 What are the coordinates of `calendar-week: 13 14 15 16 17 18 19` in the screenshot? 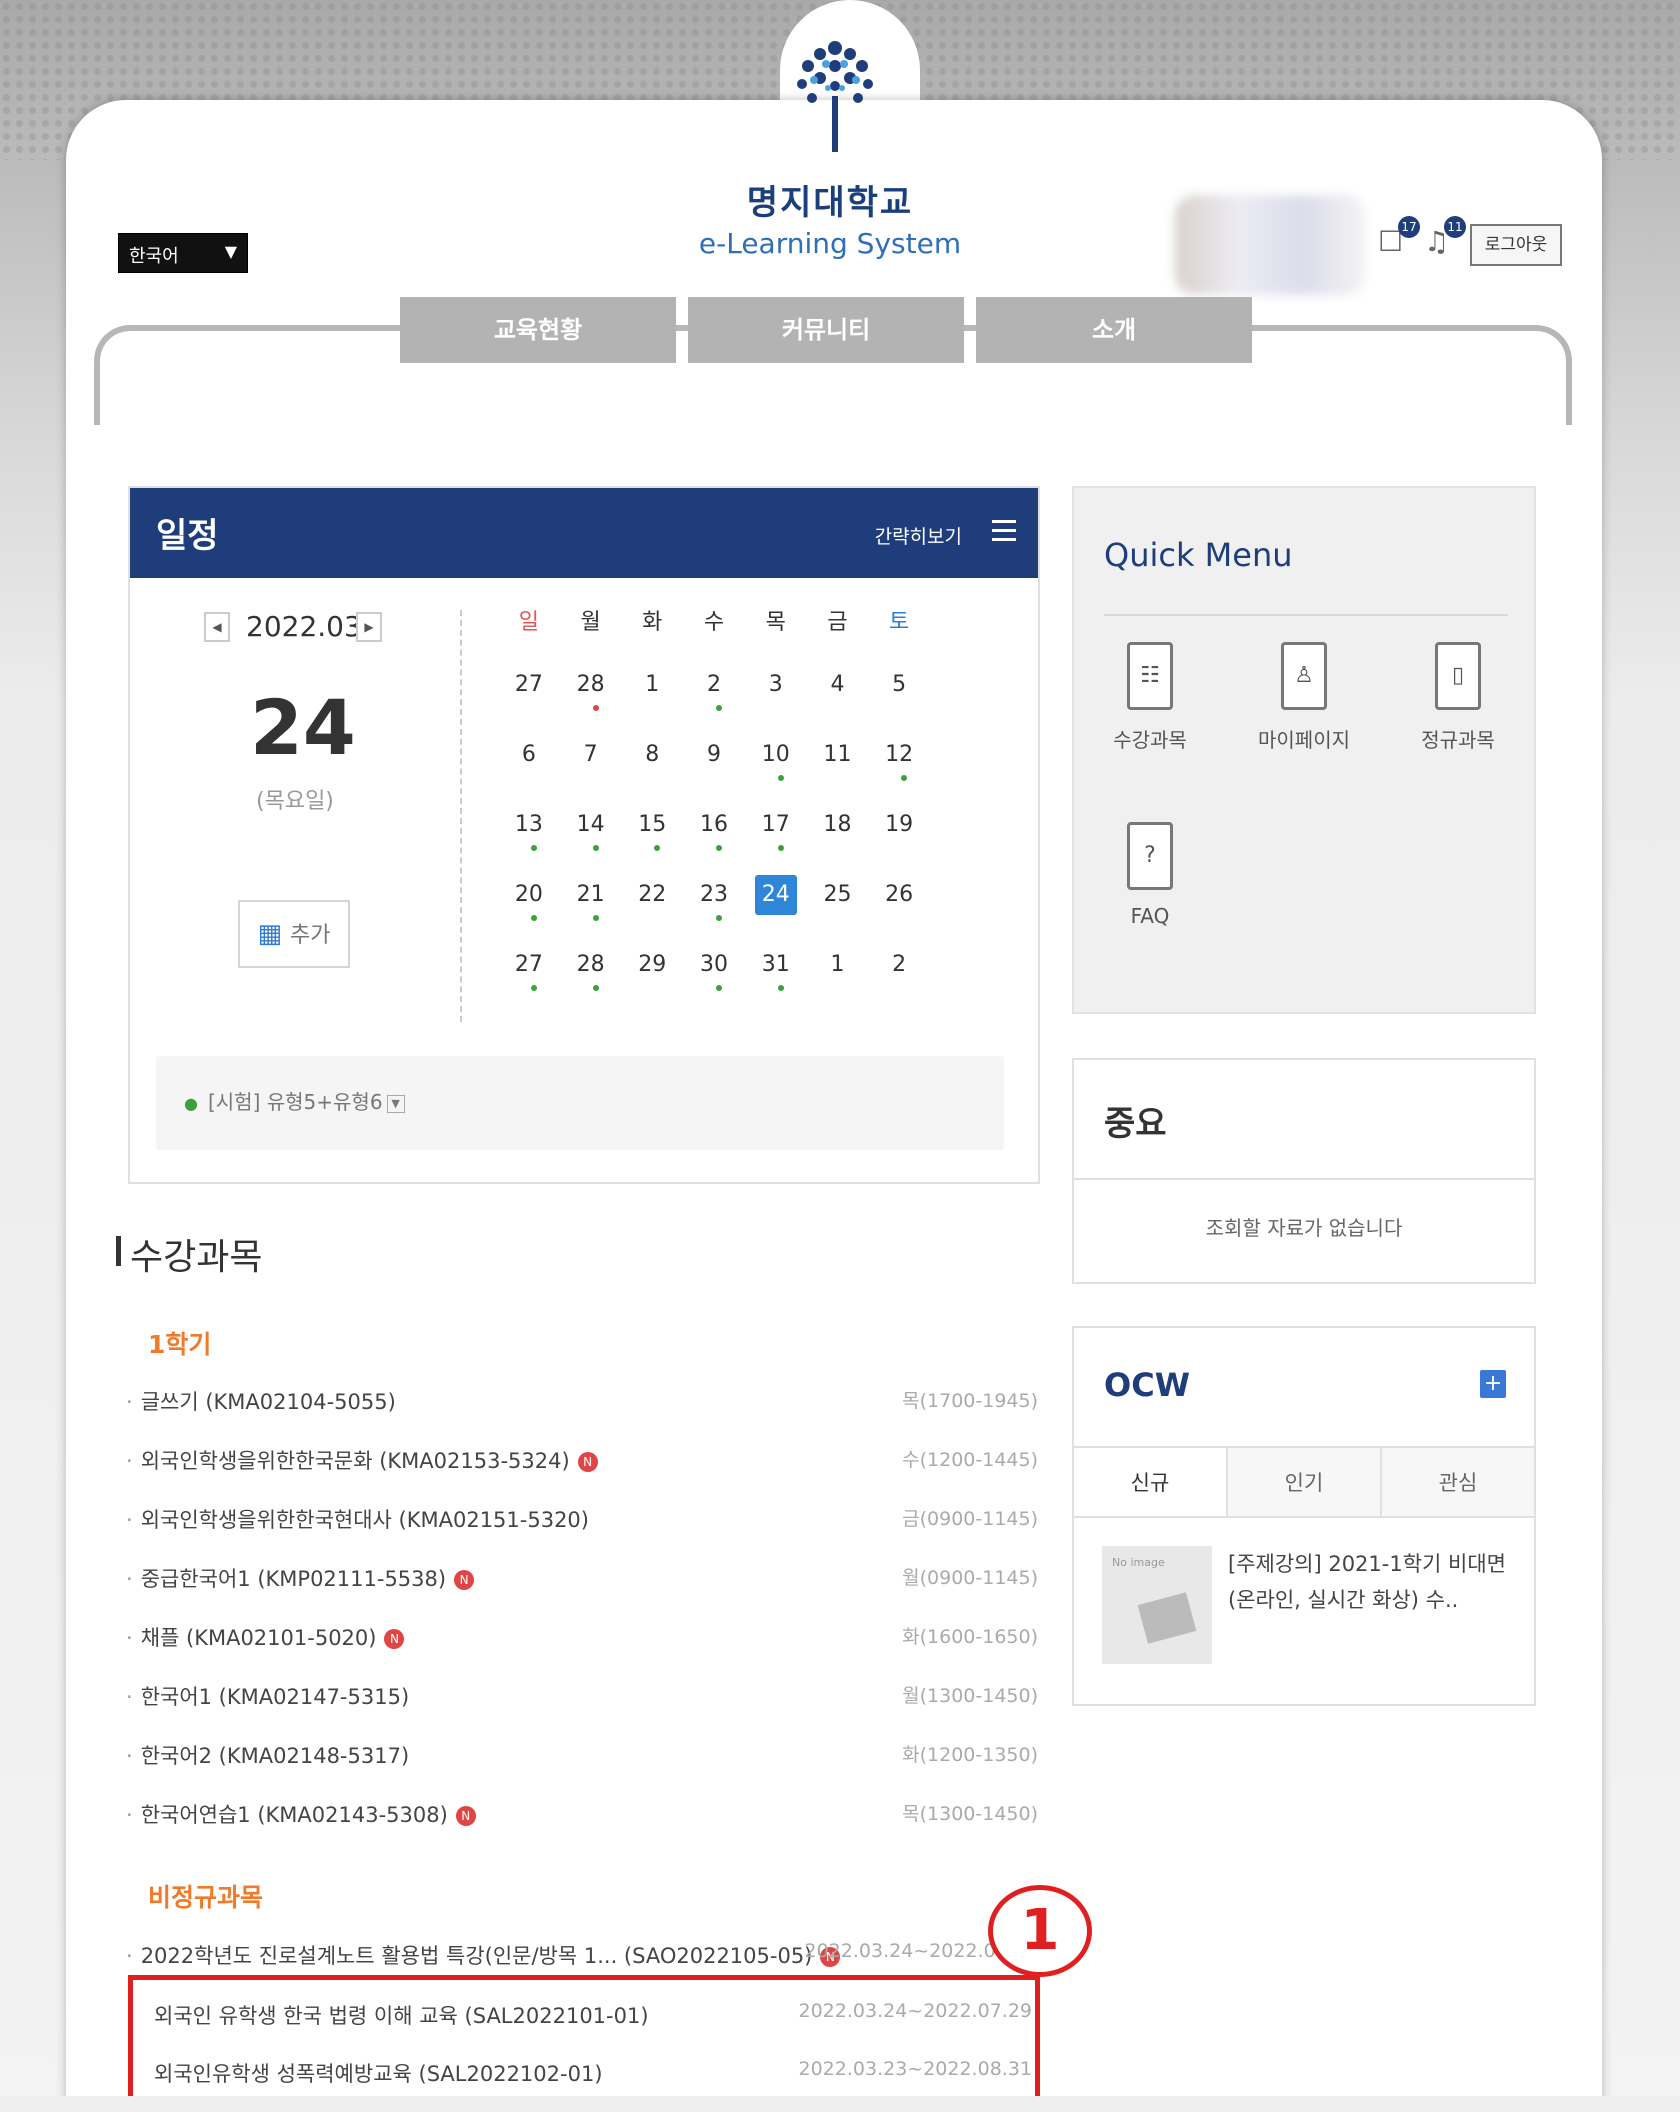 It's located at (714, 840).